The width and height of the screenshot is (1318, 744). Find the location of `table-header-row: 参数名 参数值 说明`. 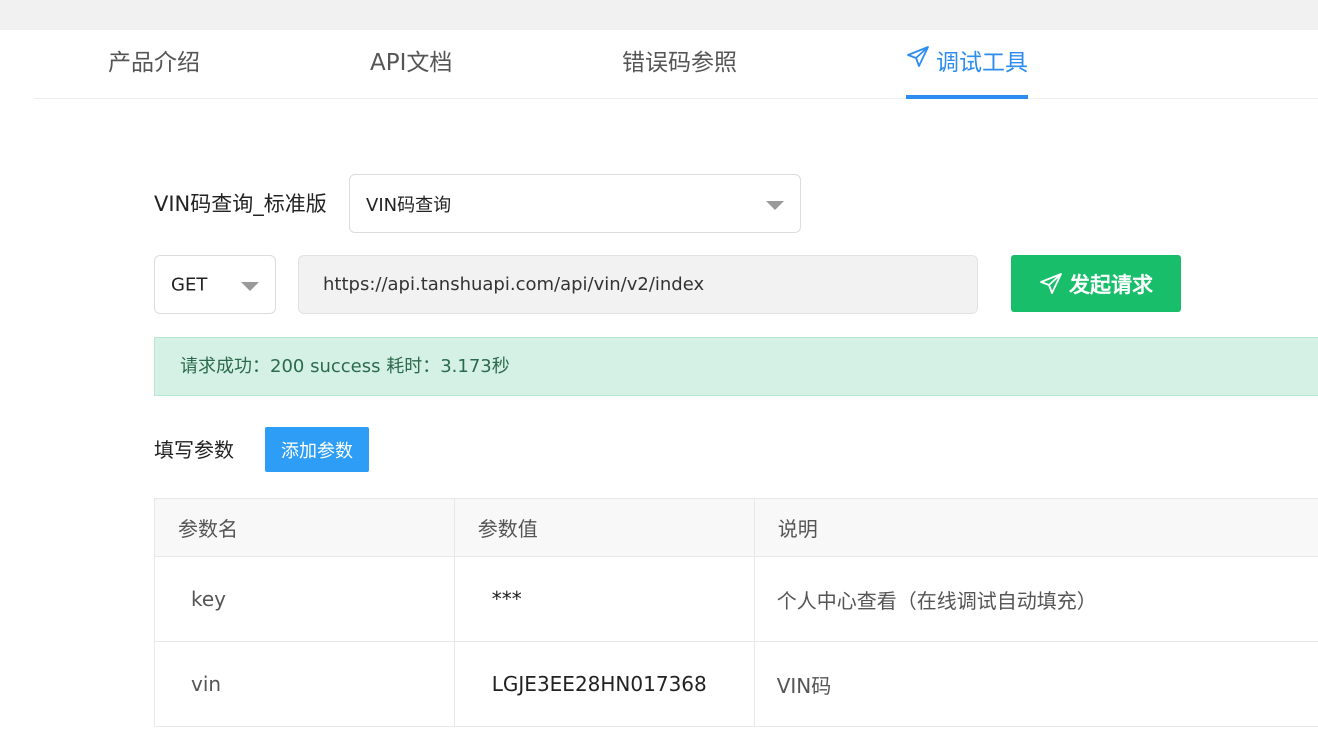

table-header-row: 参数名 参数值 说明 is located at coordinates (736, 527).